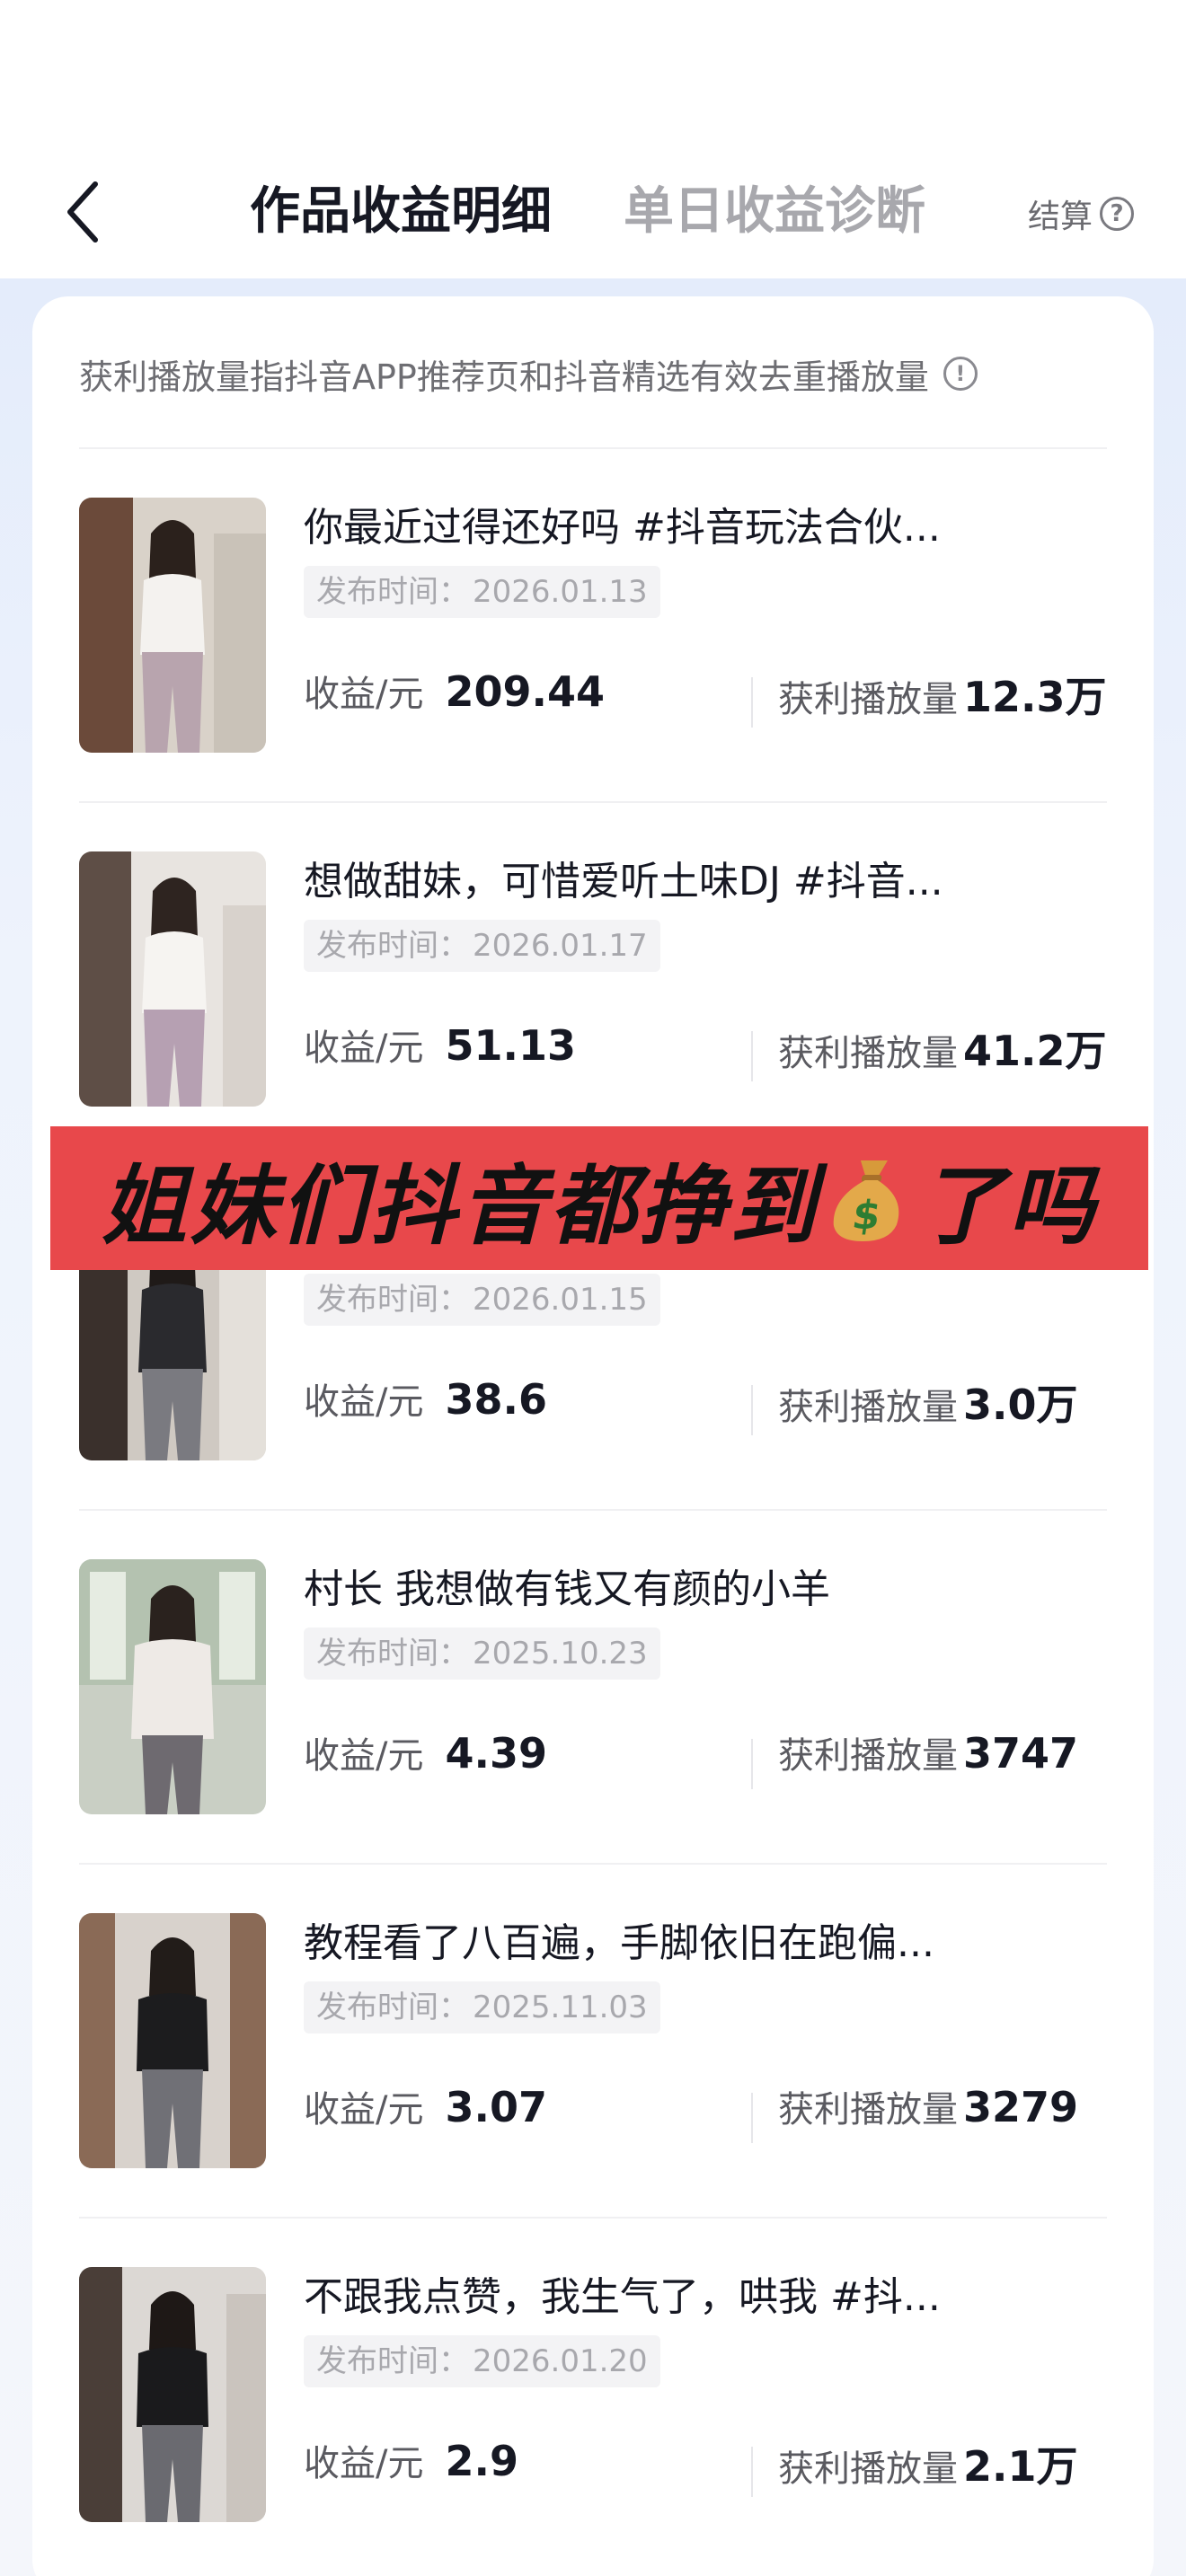 This screenshot has width=1186, height=2576. Describe the element at coordinates (425, 1762) in the screenshot. I see `revenue-stat: 收益/元 4.39` at that location.